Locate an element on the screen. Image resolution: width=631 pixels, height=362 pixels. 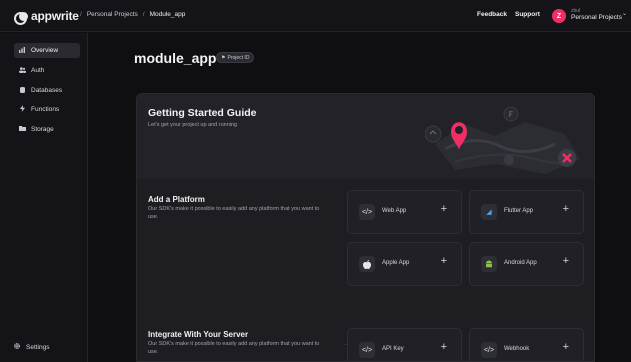
lightning-icon is located at coordinates (22, 109).